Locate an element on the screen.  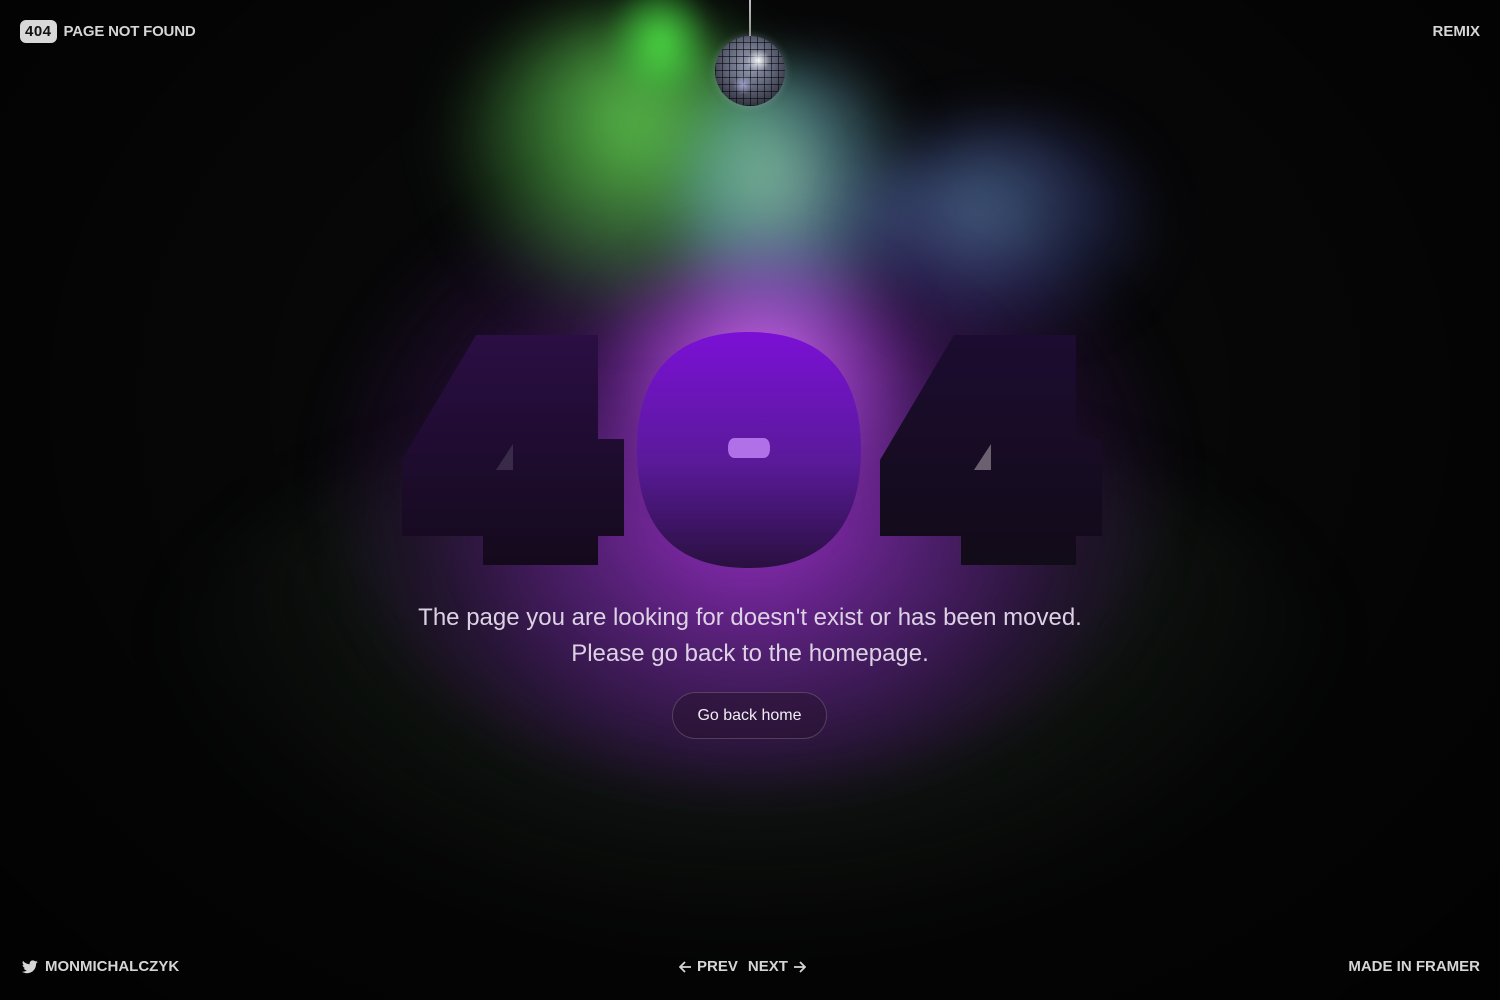
pagination-nav: PREV NEXT is located at coordinates (742, 966).